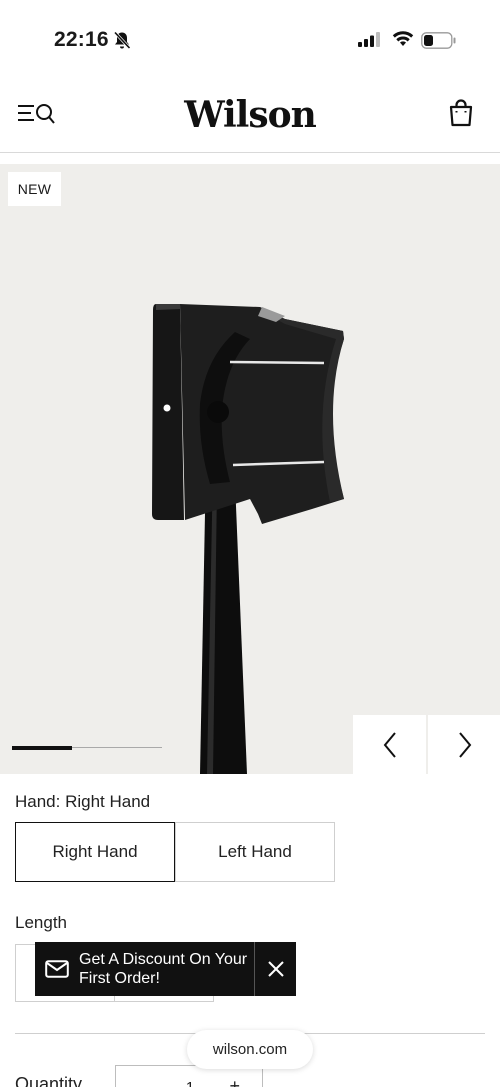 The height and width of the screenshot is (1087, 500). Describe the element at coordinates (255, 852) in the screenshot. I see `hand-option-left: Left Hand` at that location.